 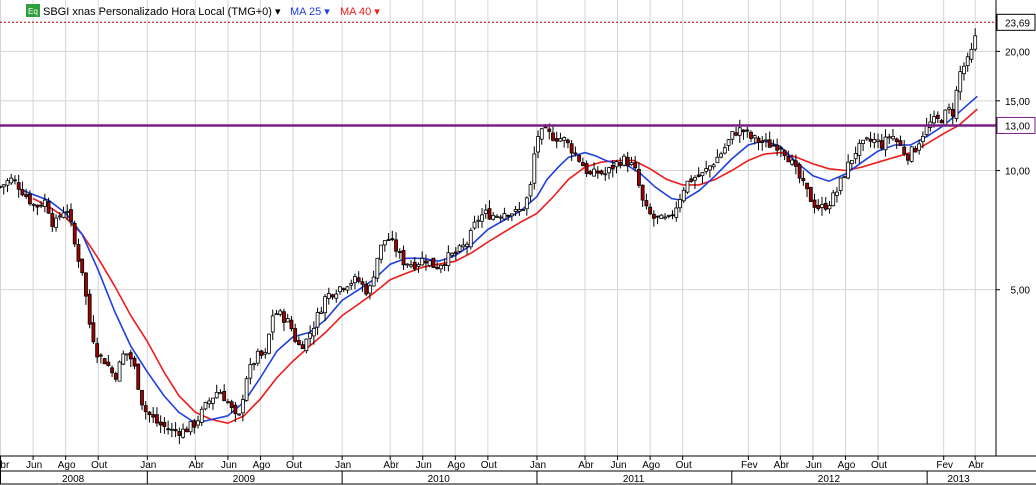 I want to click on ma25-legend: MA 25 ▾, so click(x=310, y=12).